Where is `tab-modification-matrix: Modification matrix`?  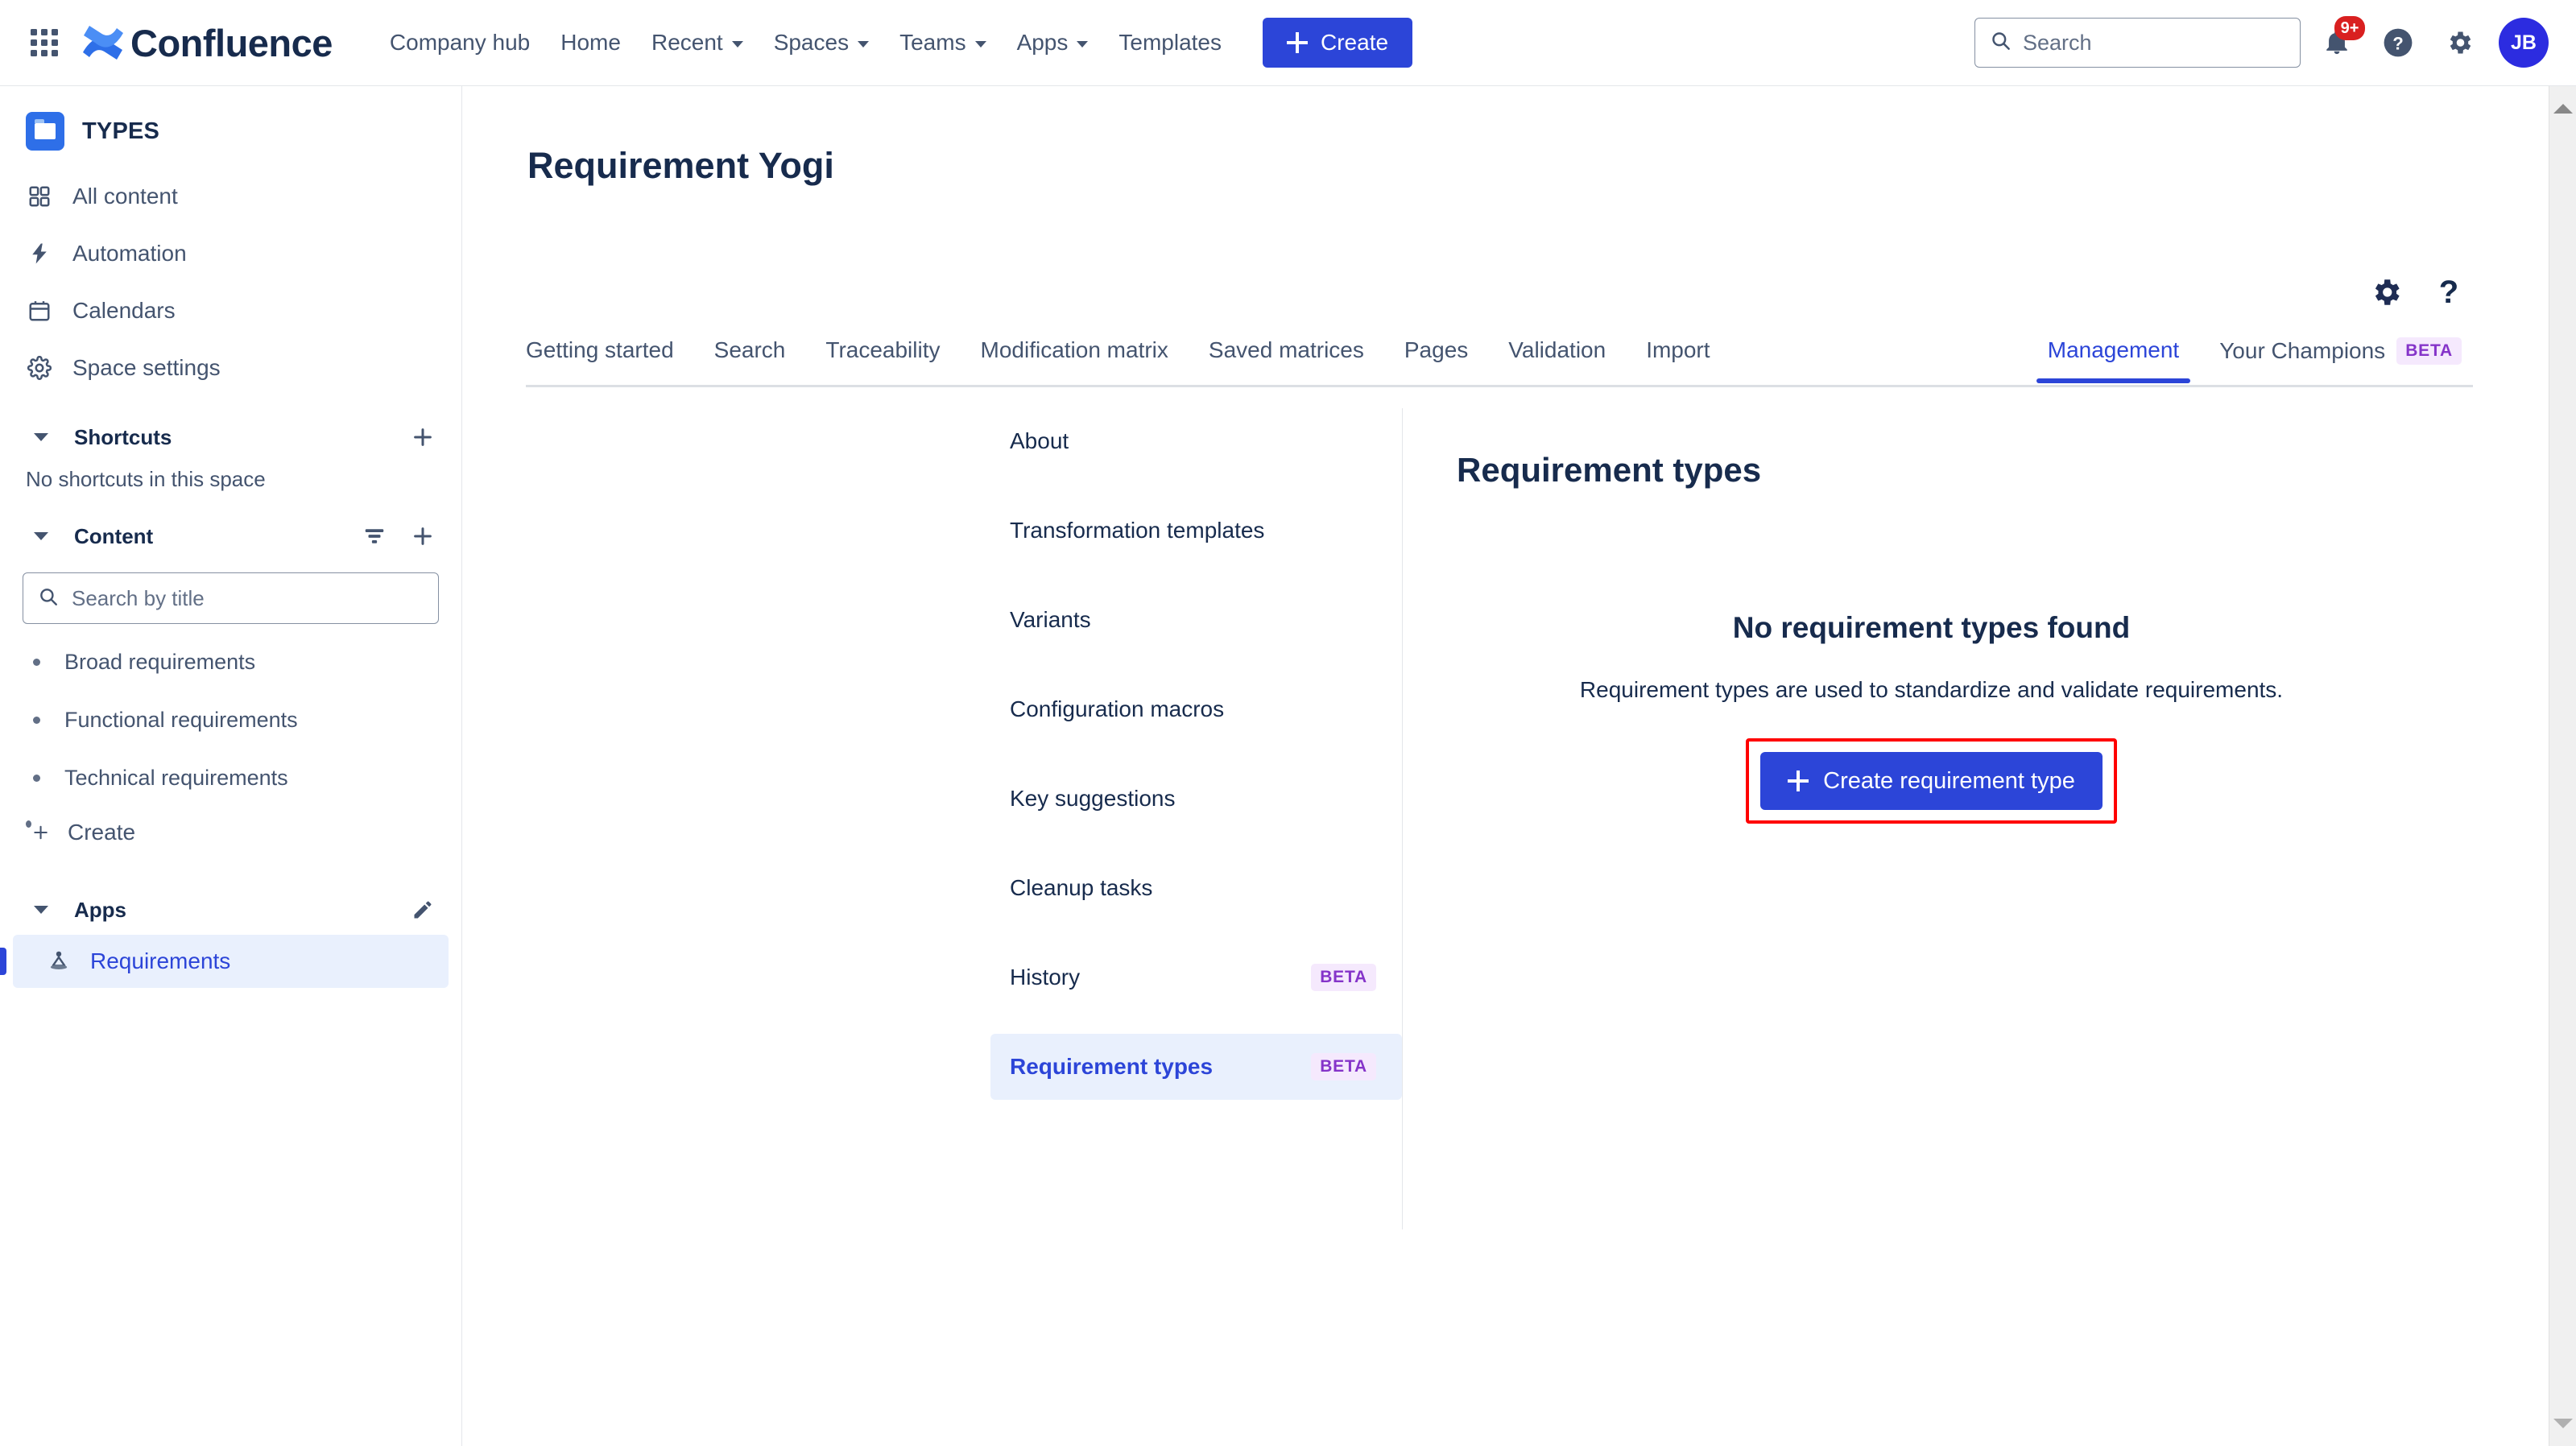
tab-modification-matrix: Modification matrix is located at coordinates (1075, 359).